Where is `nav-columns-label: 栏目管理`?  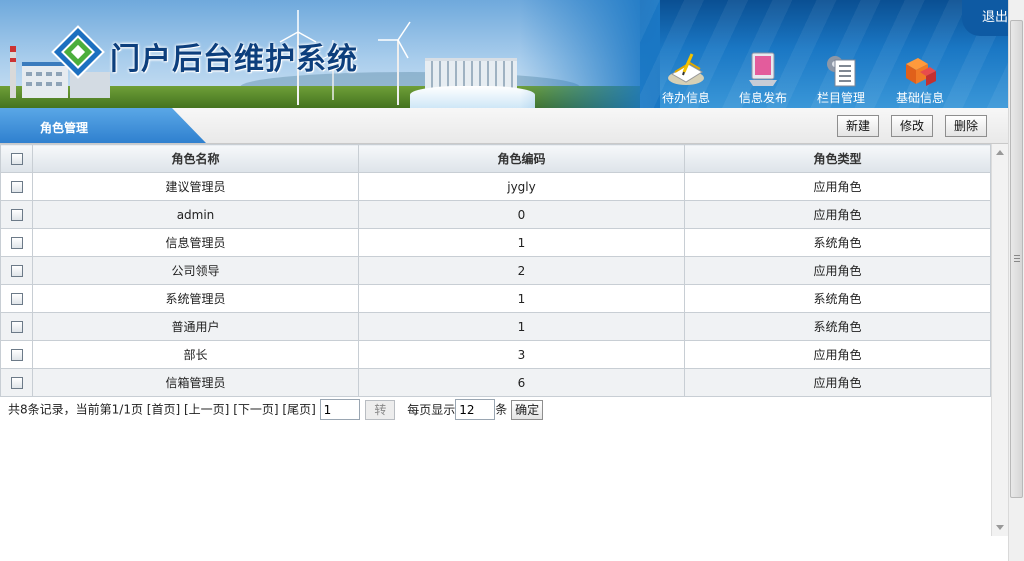
nav-columns-label: 栏目管理 is located at coordinates (840, 98).